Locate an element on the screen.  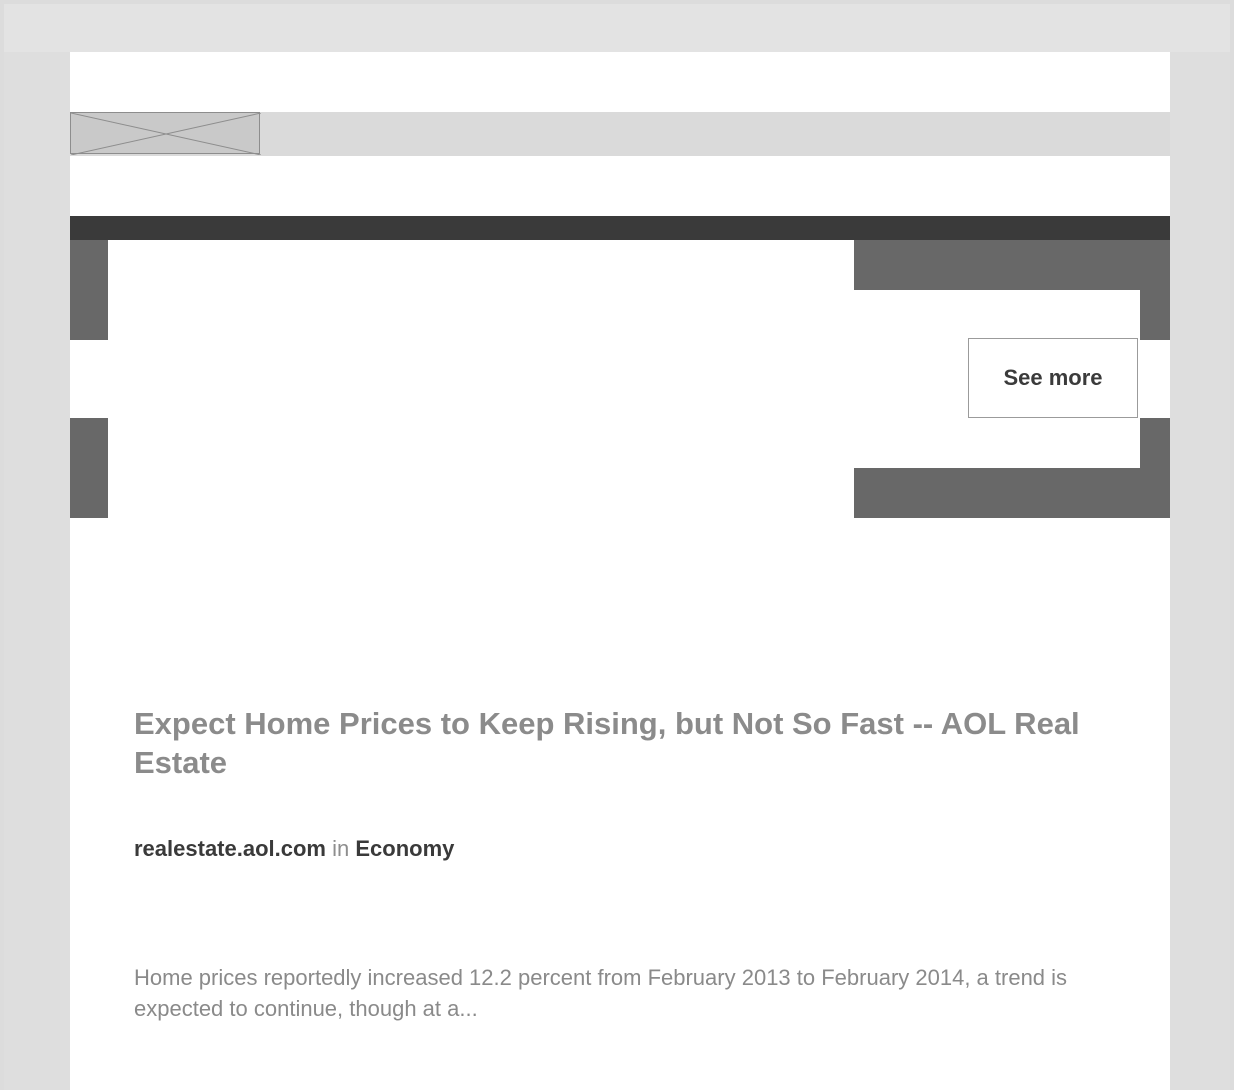
right-shape-bottom is located at coordinates (1012, 493).